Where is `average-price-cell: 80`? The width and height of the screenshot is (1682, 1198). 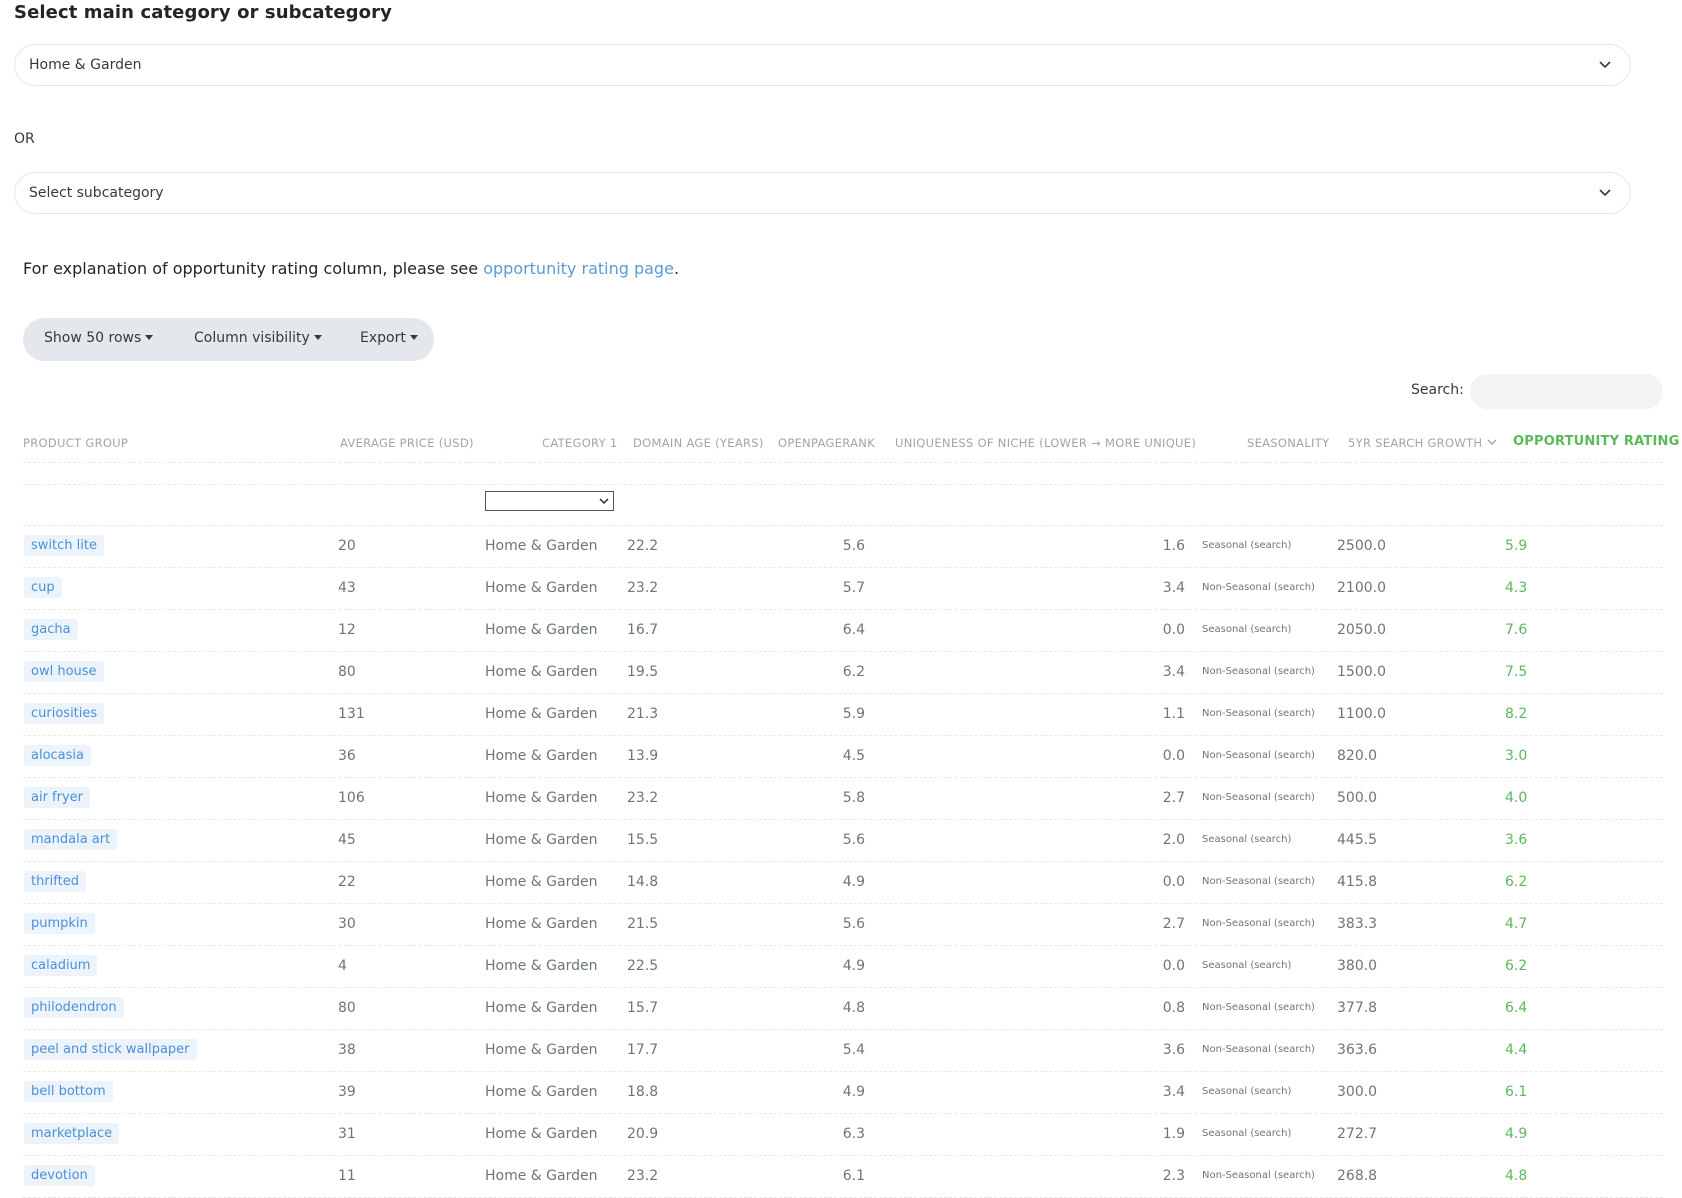
average-price-cell: 80 is located at coordinates (347, 672).